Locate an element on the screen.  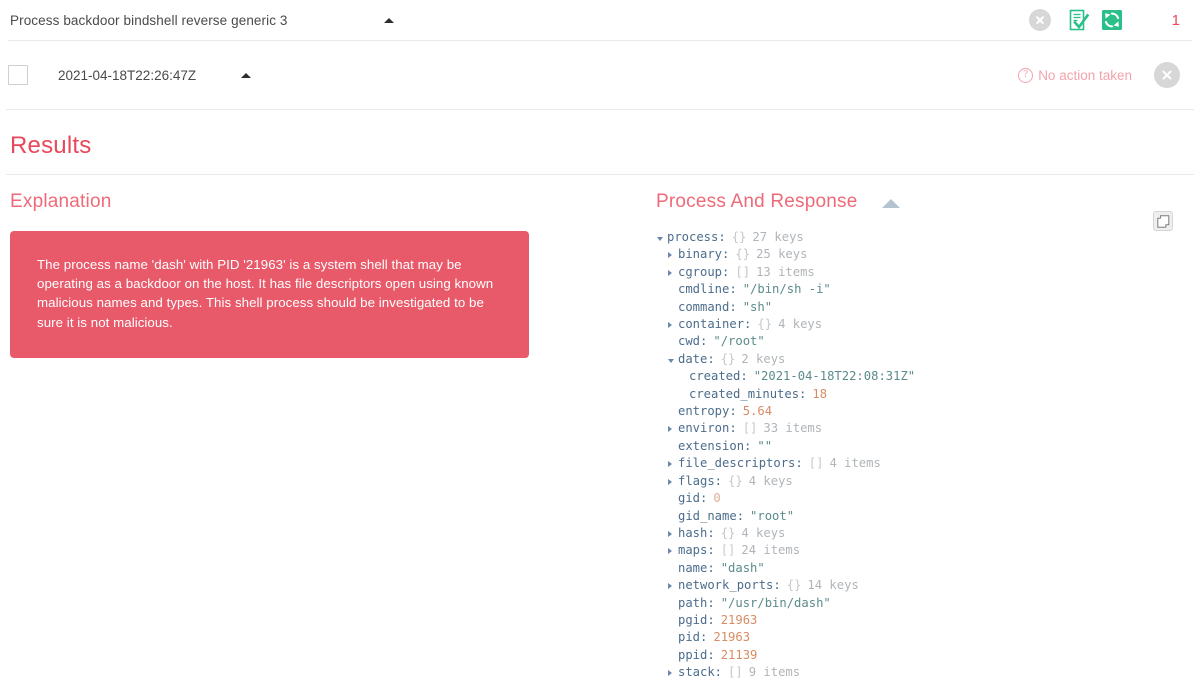
event-timestamp: 2021-04-18T22:26:47Z is located at coordinates (127, 75).